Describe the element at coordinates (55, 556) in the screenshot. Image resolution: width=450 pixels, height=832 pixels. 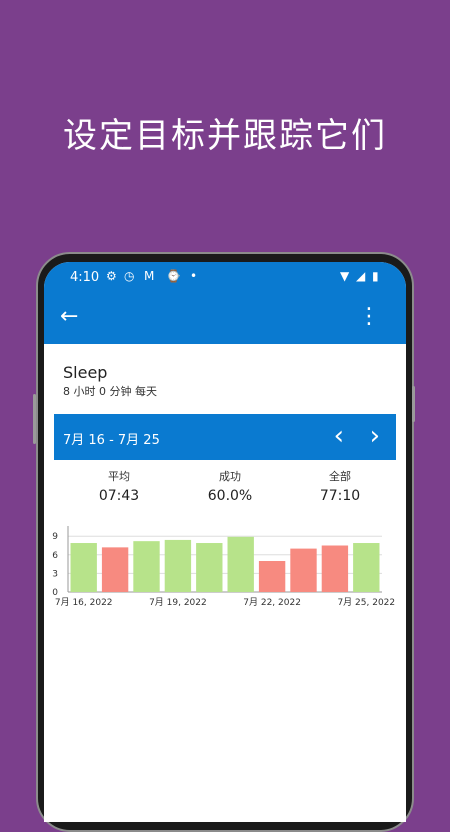
I see `chart-ytick-label: 6` at that location.